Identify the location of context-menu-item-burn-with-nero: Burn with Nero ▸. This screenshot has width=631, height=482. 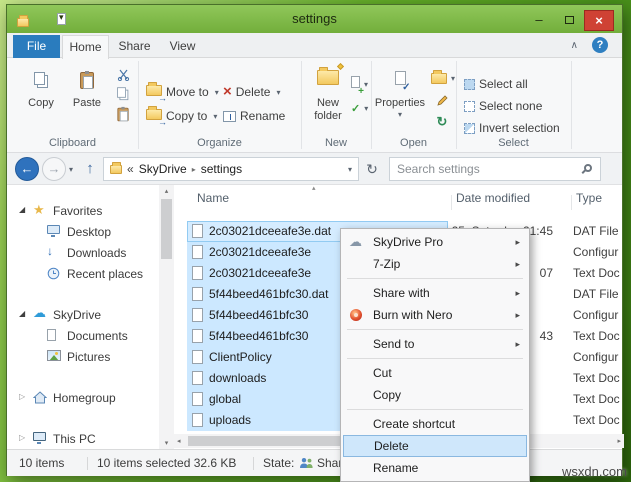
(435, 315).